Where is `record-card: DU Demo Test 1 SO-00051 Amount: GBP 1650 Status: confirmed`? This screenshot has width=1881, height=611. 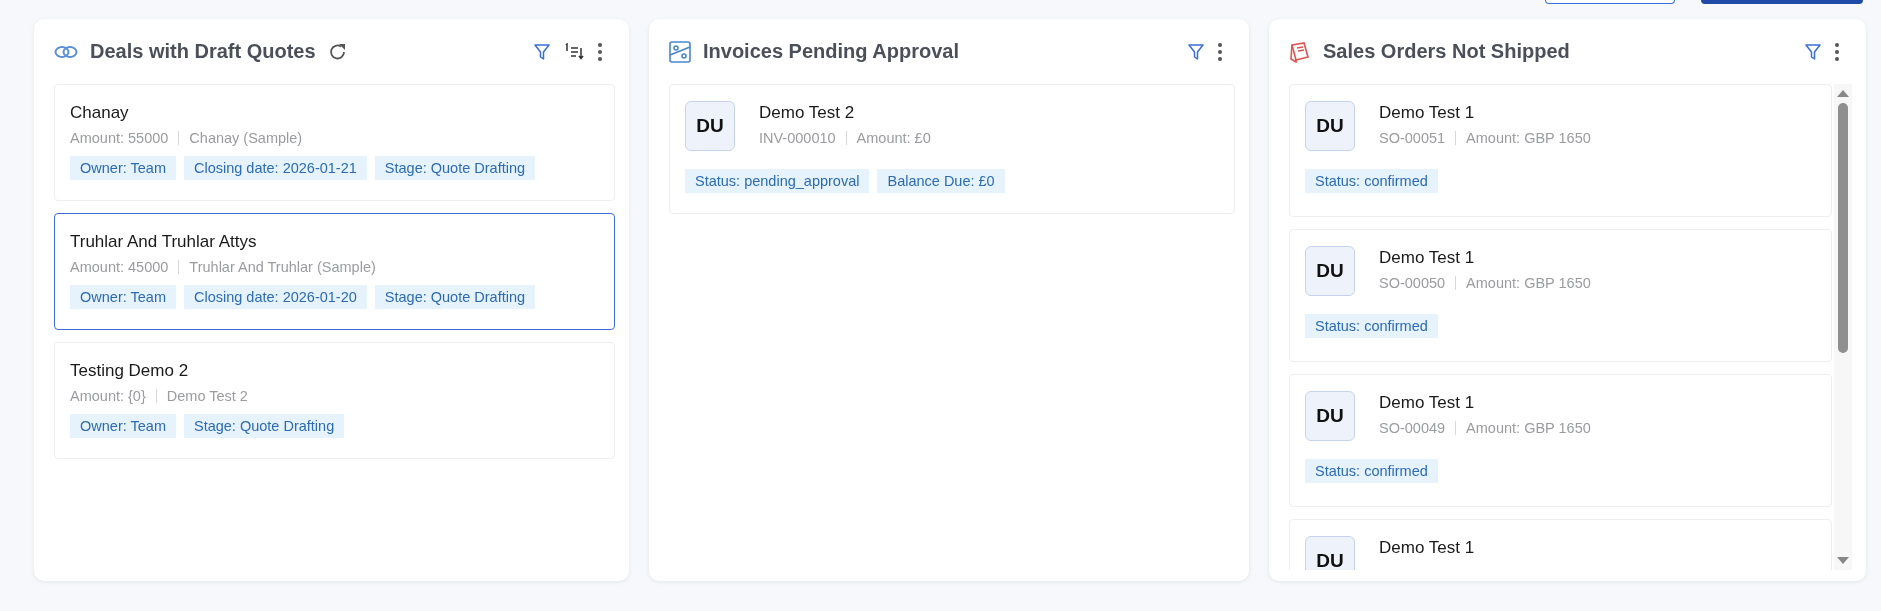
record-card: DU Demo Test 1 SO-00051 Amount: GBP 1650 Status: confirmed is located at coordinates (1560, 150).